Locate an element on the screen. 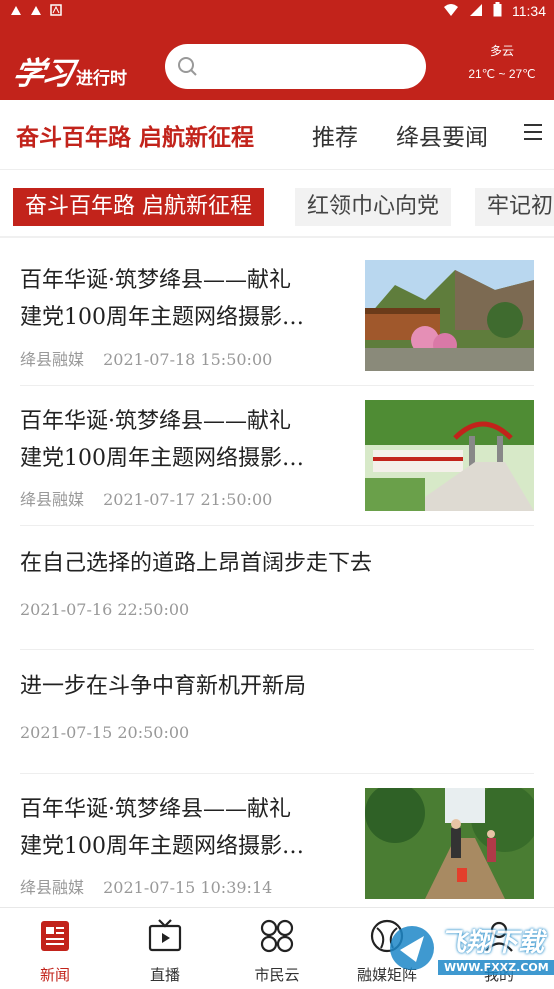 This screenshot has height=989, width=554. app-header: 学习 进行时 多云 21℃ ~ 27℃ is located at coordinates (277, 61).